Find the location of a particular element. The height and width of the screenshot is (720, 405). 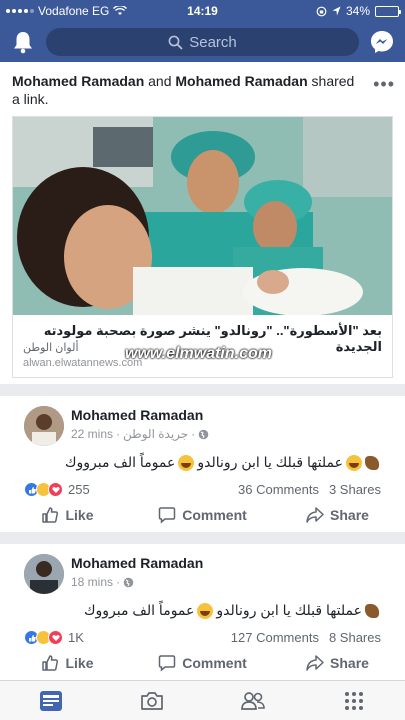

watermark-text: www.elmwatin.com is located at coordinates (198, 353).